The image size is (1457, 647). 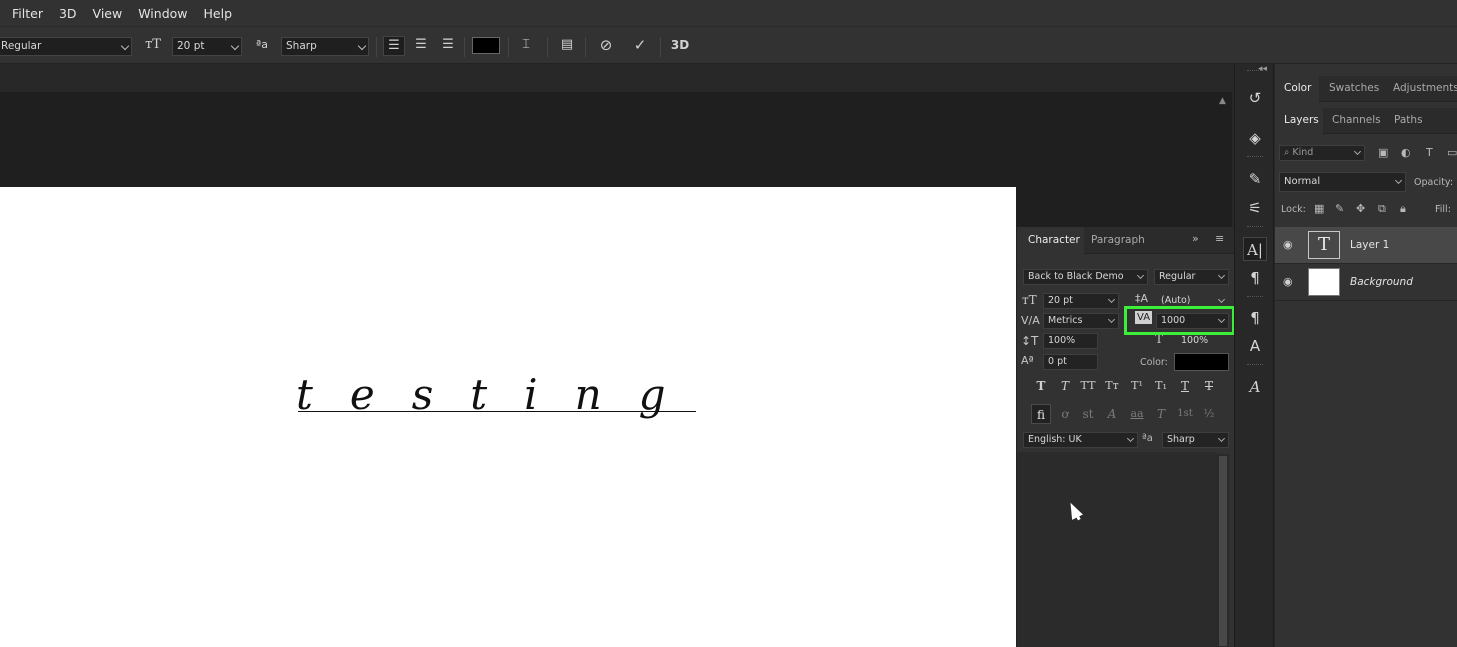 What do you see at coordinates (1370, 245) in the screenshot?
I see `layer-name: Layer 1` at bounding box center [1370, 245].